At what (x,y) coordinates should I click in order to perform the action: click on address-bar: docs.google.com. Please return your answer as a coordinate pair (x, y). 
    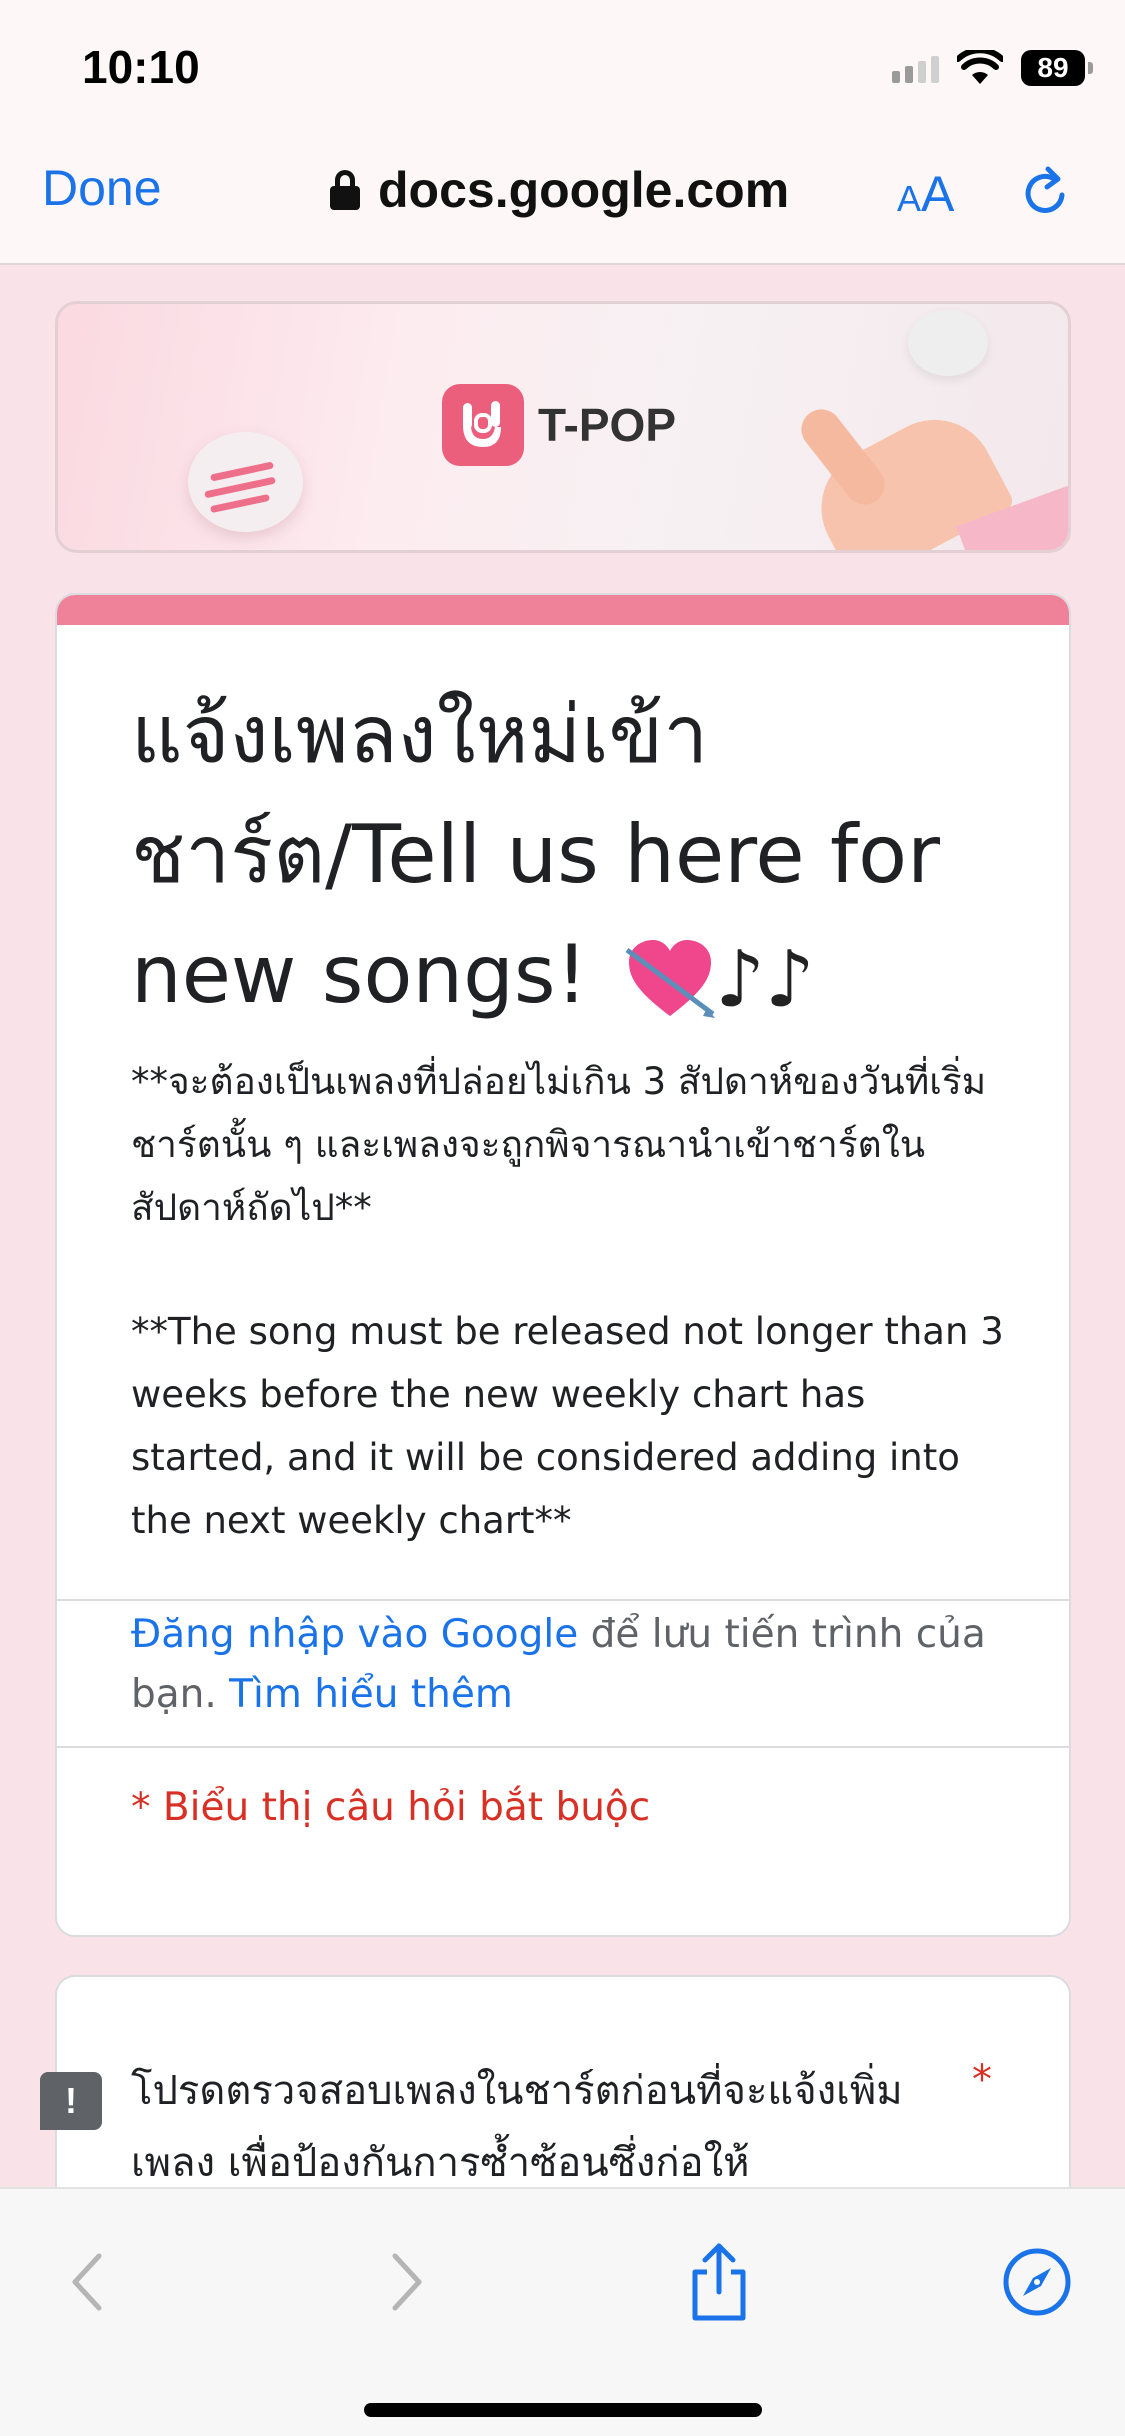
    Looking at the image, I should click on (559, 190).